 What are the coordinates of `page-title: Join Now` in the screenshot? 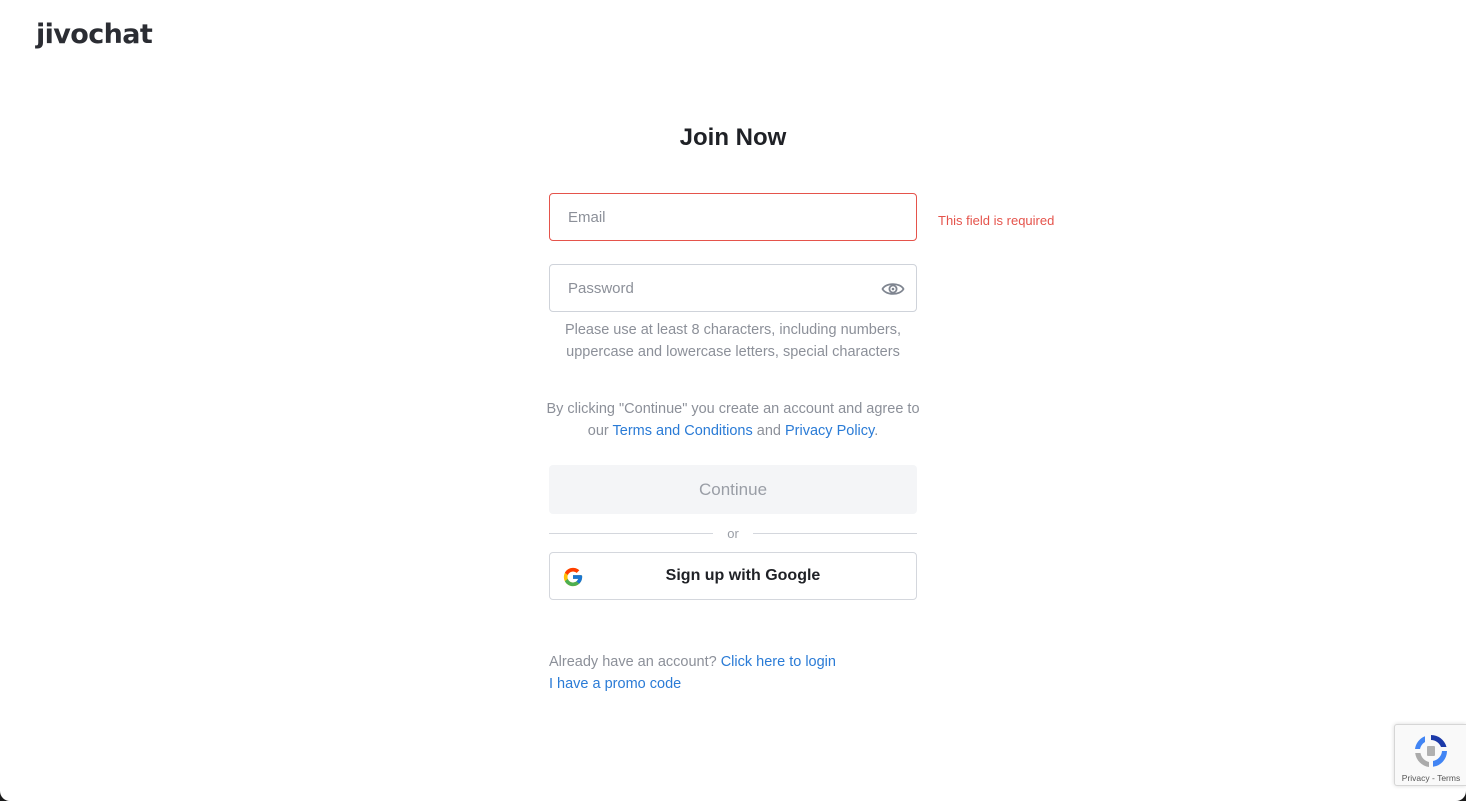 It's located at (733, 137).